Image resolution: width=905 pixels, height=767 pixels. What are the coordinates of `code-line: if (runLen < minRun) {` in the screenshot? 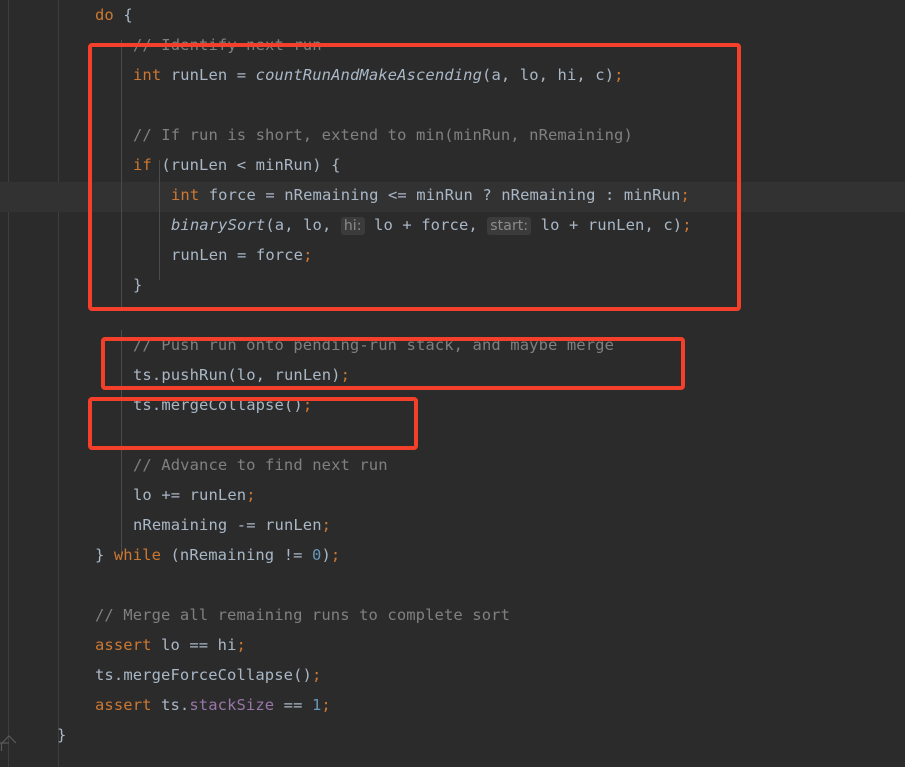 It's located at (237, 165).